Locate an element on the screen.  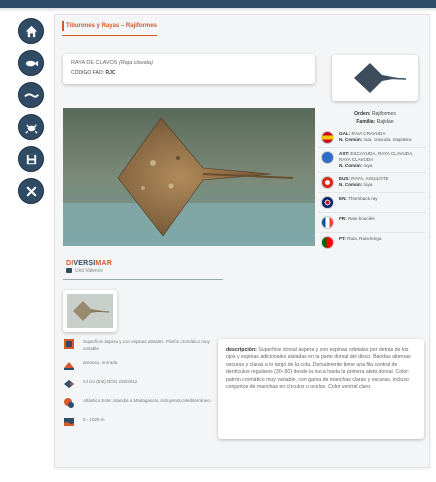
size-icon is located at coordinates (69, 384).